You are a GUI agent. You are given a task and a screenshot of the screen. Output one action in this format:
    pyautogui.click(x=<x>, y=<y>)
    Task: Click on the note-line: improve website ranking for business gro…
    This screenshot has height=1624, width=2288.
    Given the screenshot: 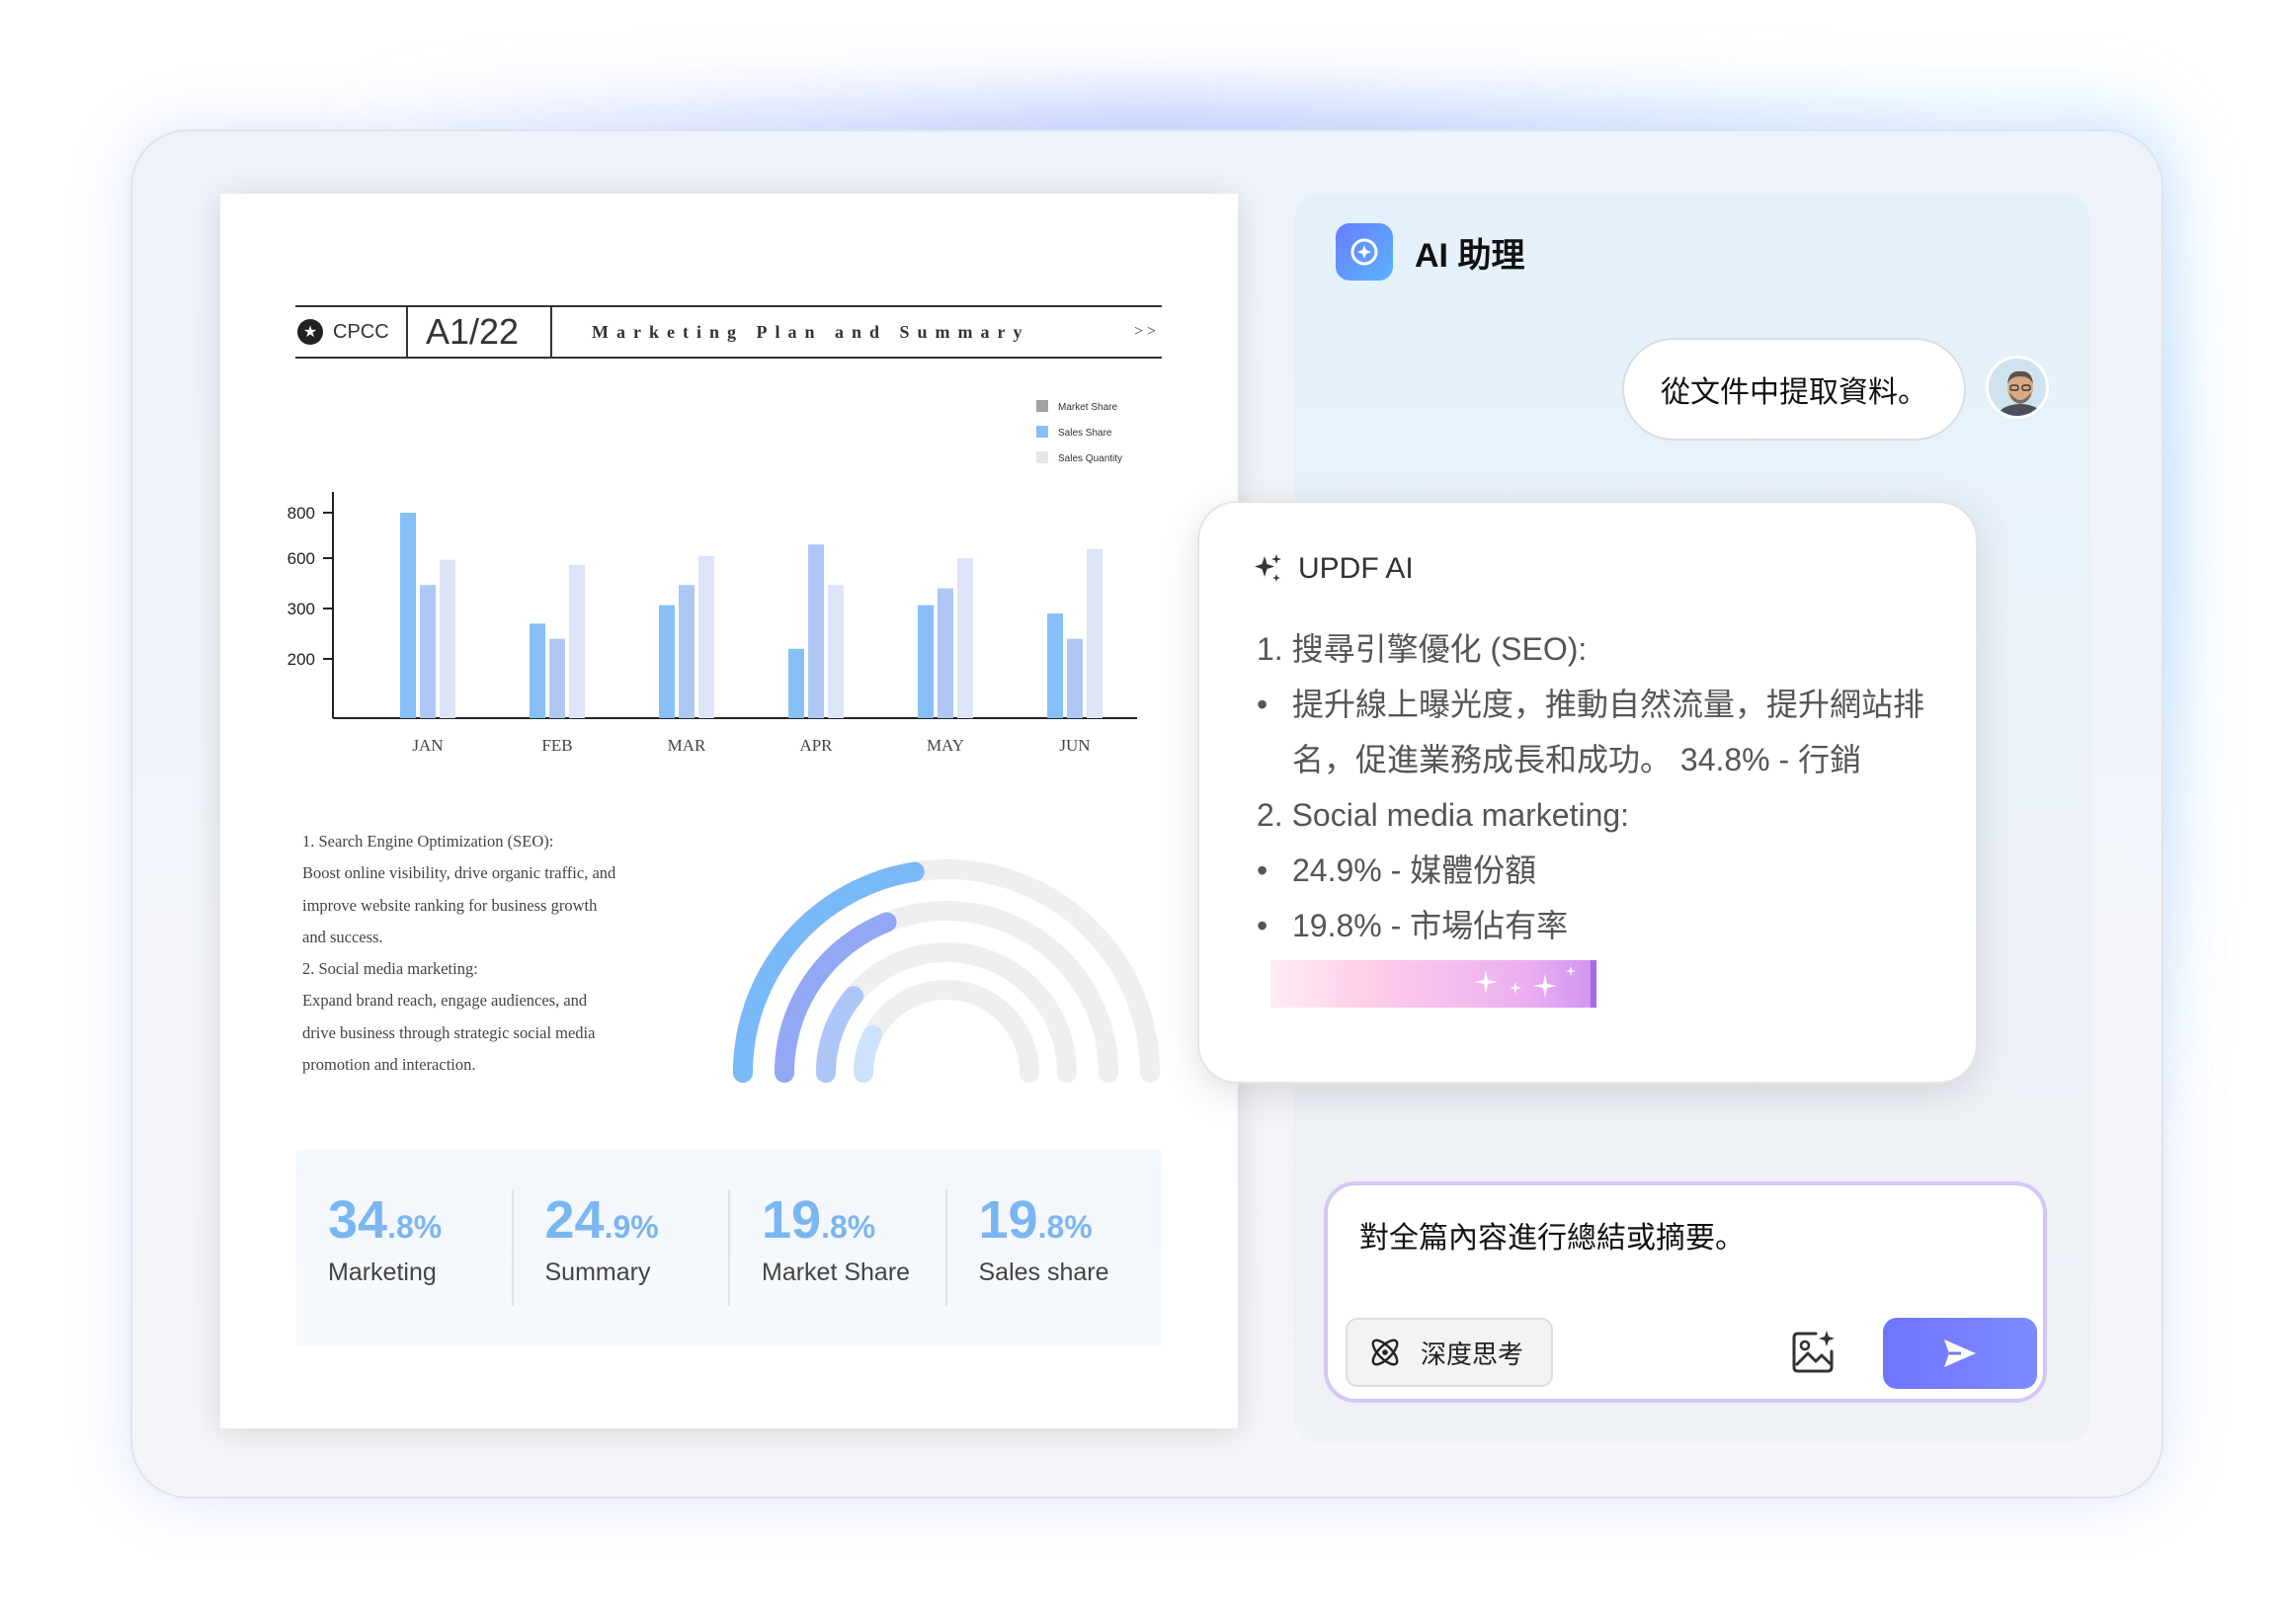 What is the action you would take?
    pyautogui.click(x=450, y=905)
    